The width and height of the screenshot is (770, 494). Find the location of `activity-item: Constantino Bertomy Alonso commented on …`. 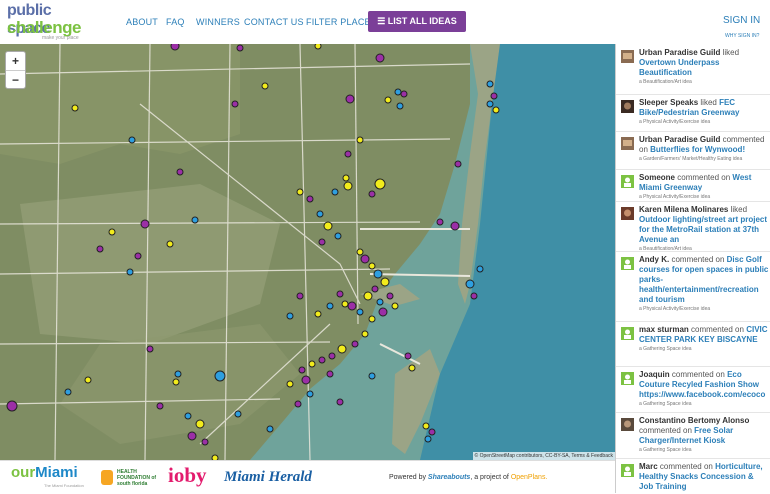

activity-item: Constantino Bertomy Alonso commented on … is located at coordinates (693, 435).